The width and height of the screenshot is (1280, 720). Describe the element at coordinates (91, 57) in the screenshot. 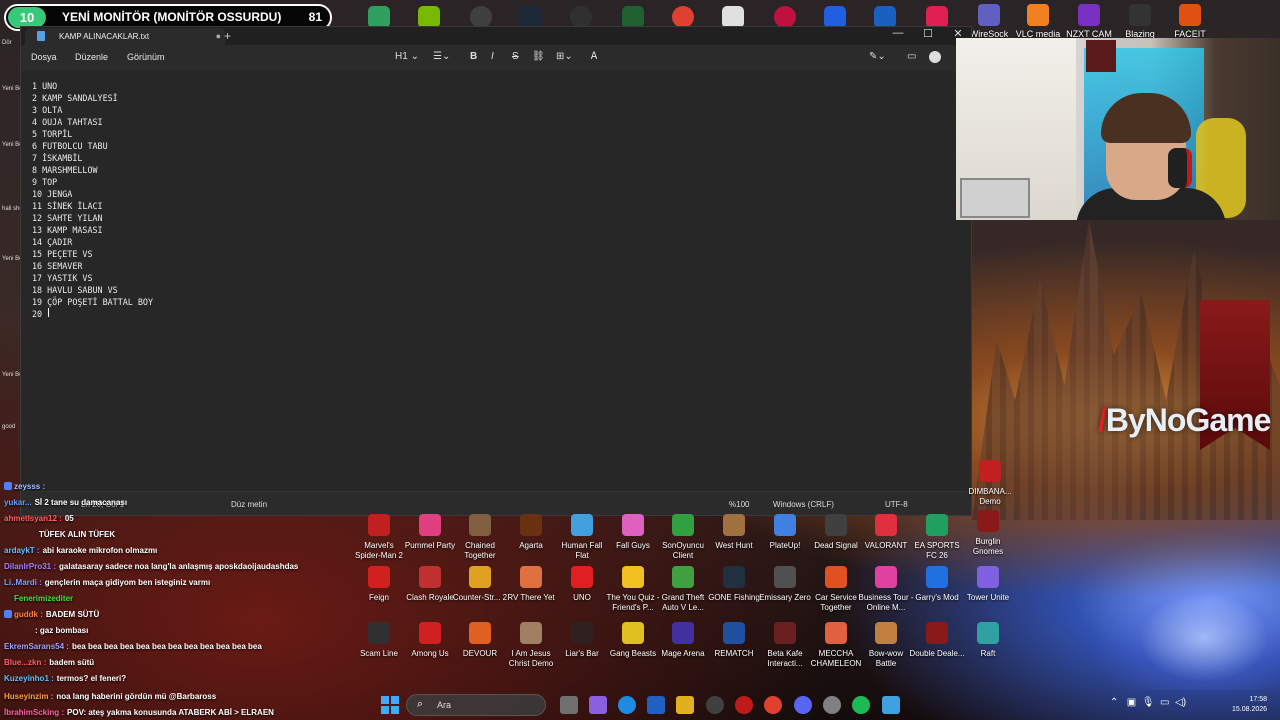

I see `menu-edit: Düzenle` at that location.